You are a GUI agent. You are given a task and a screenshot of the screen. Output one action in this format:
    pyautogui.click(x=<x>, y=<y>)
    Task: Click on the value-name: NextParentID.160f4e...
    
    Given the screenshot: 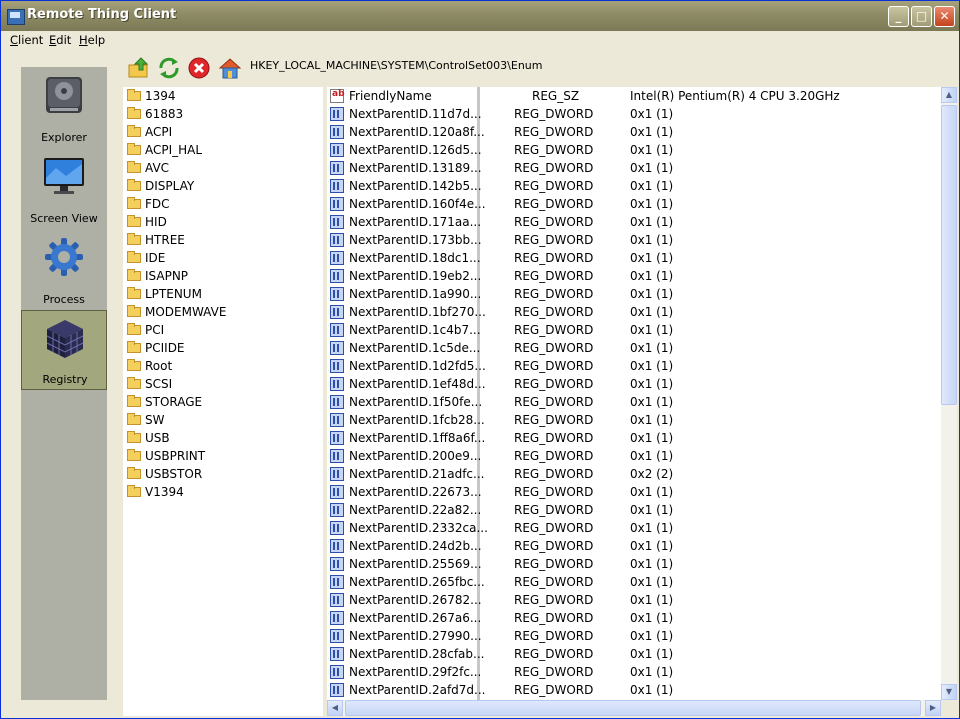 What is the action you would take?
    pyautogui.click(x=417, y=204)
    